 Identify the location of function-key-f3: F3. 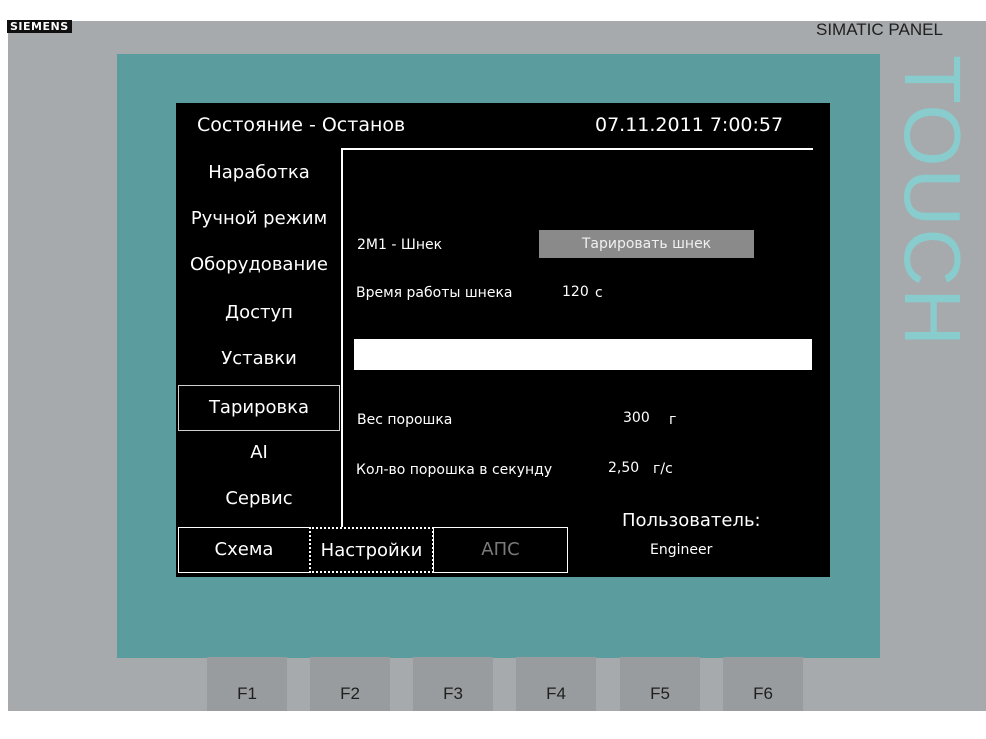
(453, 684).